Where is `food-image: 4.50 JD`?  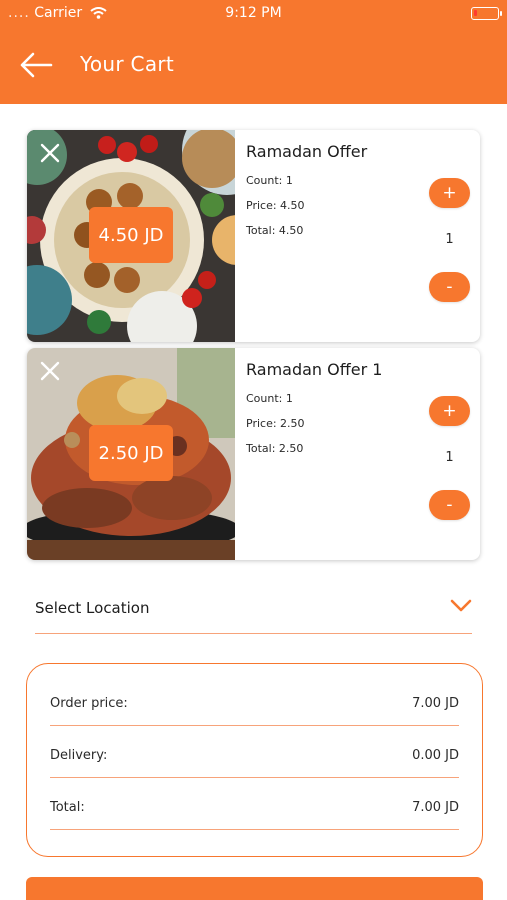 food-image: 4.50 JD is located at coordinates (131, 236).